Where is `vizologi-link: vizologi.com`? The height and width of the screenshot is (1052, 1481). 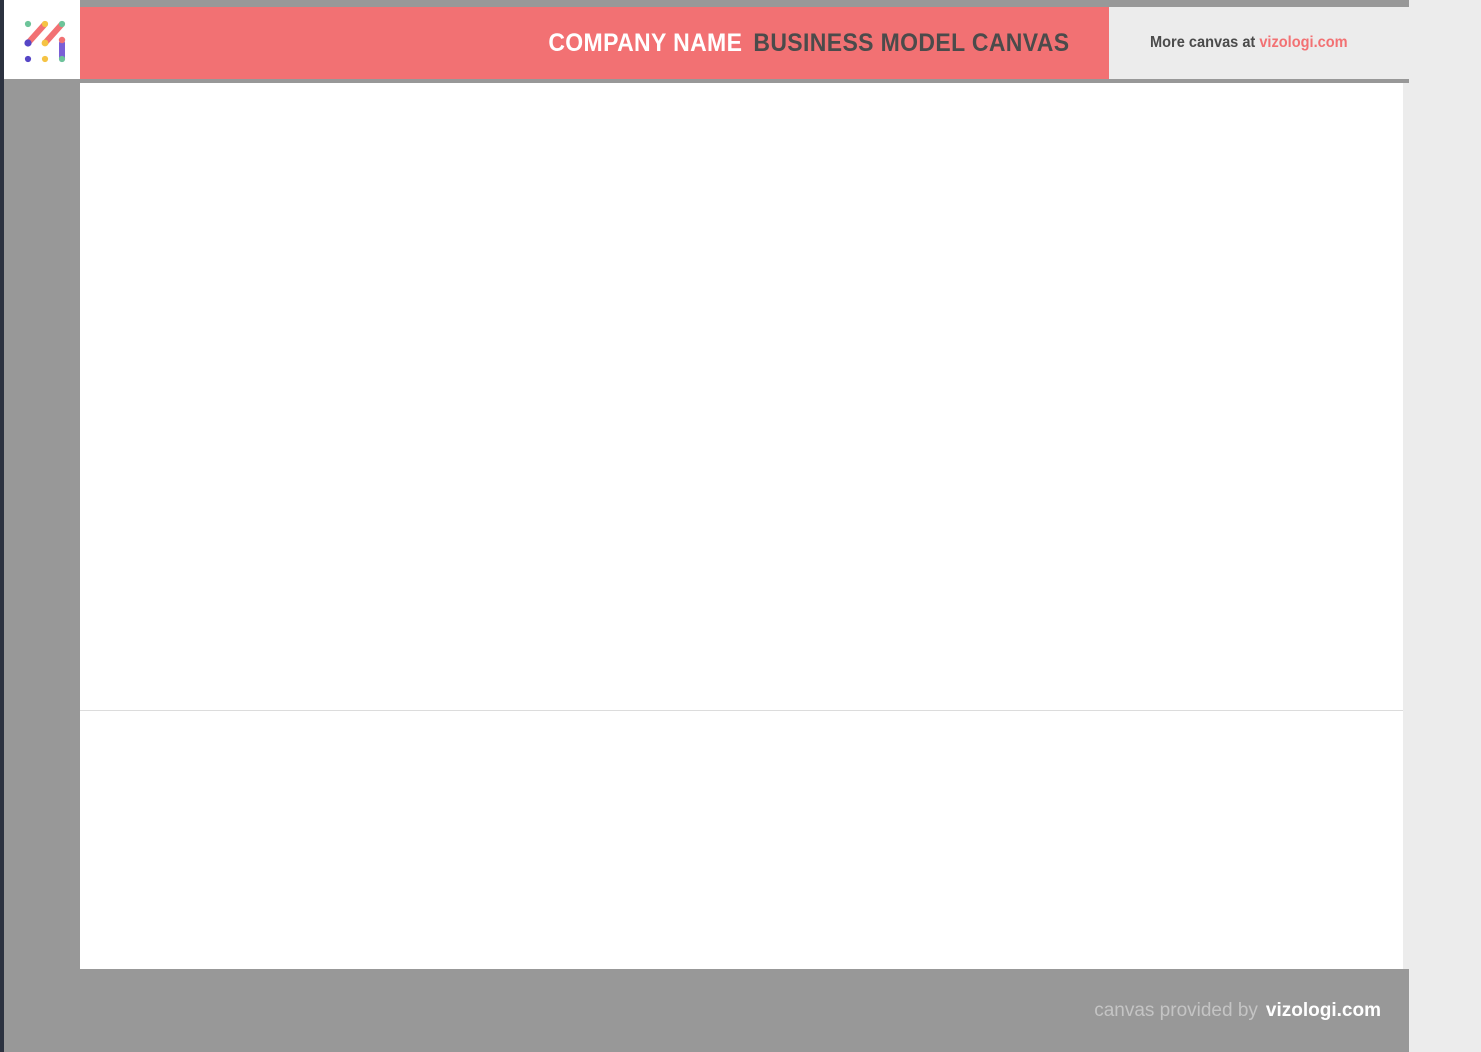 vizologi-link: vizologi.com is located at coordinates (1303, 42).